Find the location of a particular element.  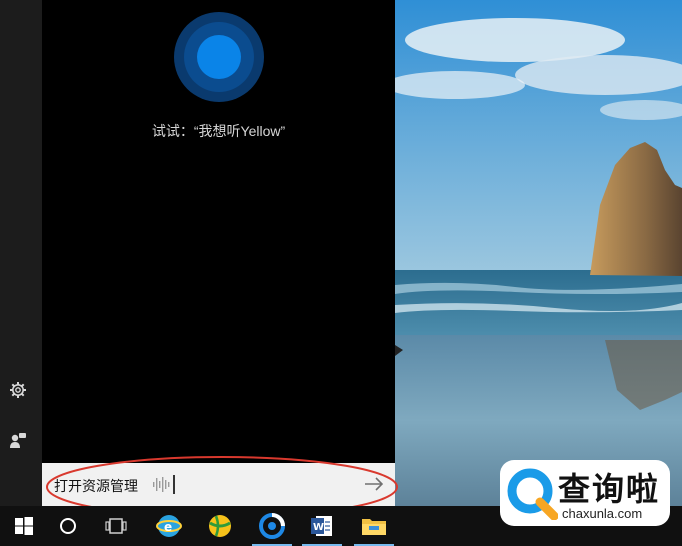

suggestion-prefix: 试试： is located at coordinates (172, 131).